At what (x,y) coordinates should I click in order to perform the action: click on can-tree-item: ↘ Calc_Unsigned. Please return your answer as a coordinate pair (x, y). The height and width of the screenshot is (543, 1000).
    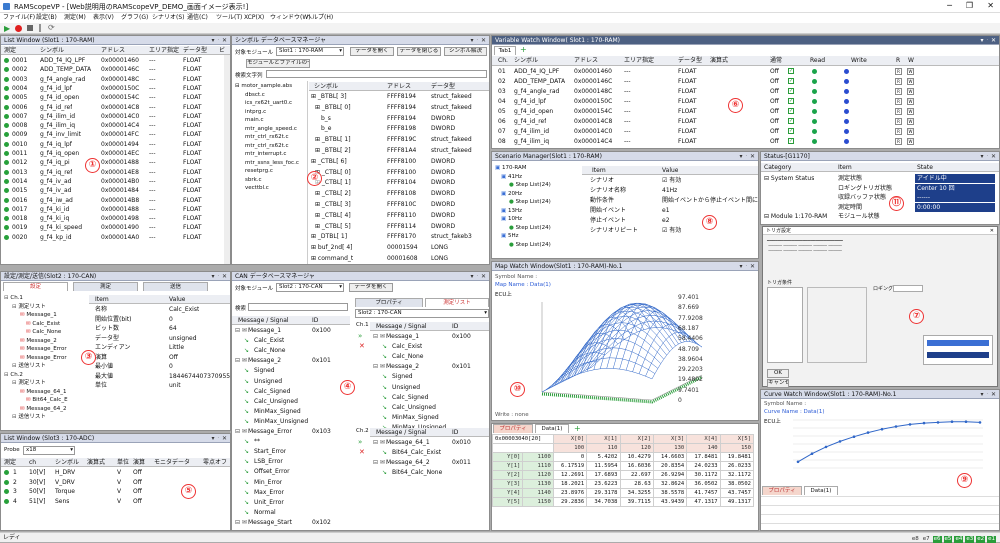
    Looking at the image, I should click on (291, 401).